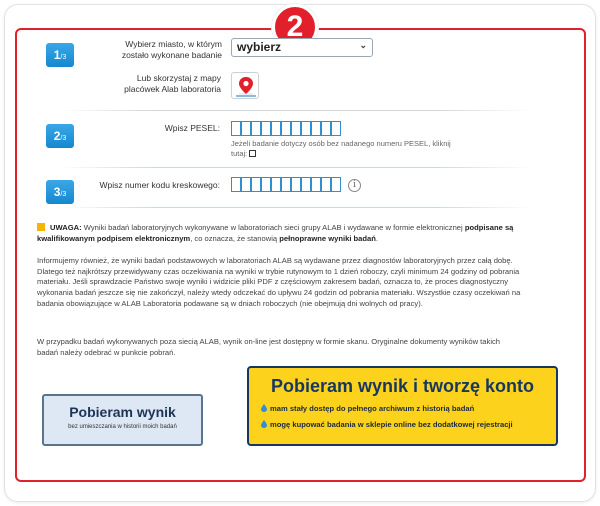 This screenshot has width=600, height=506. I want to click on map-button, so click(245, 85).